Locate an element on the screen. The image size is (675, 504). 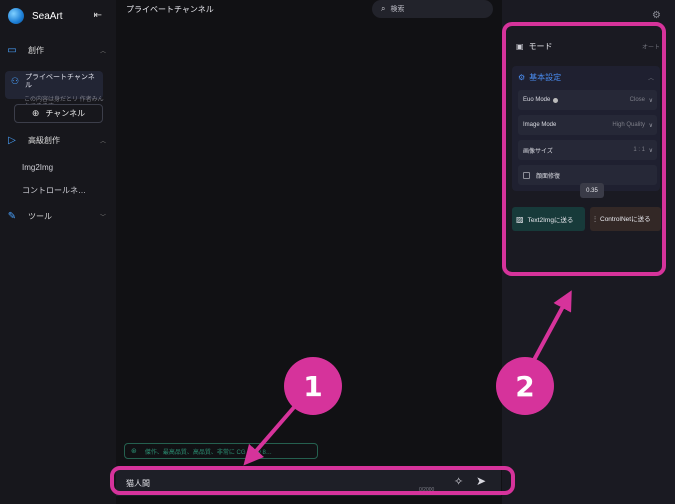
arrow-to-input is located at coordinates (270, 434).